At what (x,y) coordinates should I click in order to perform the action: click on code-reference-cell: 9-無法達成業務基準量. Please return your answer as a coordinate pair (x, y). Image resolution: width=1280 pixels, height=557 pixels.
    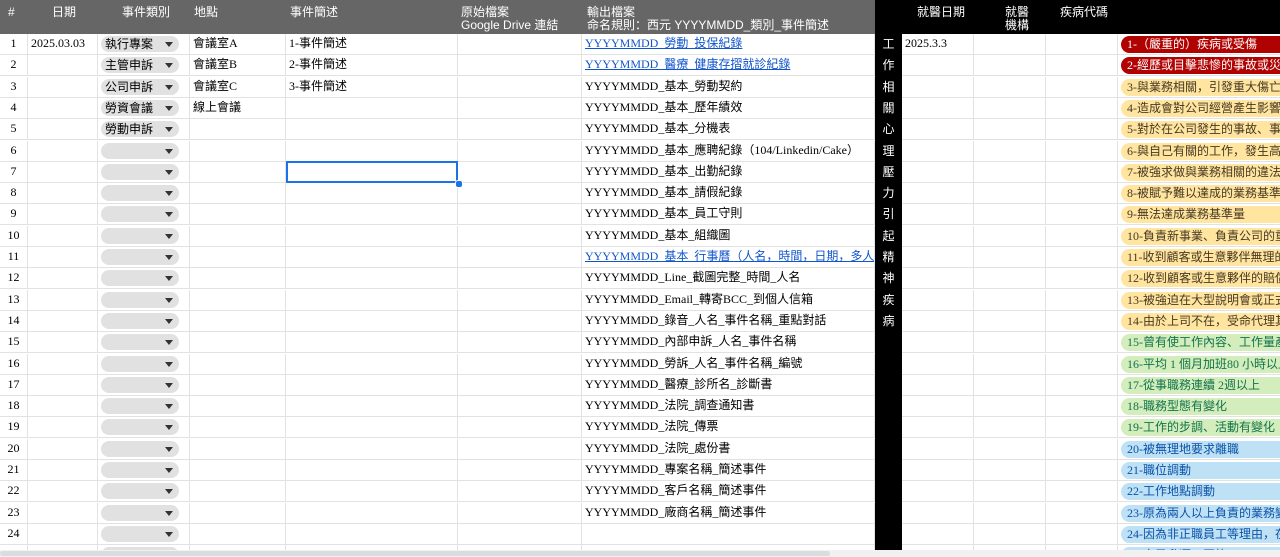
    Looking at the image, I should click on (1199, 215).